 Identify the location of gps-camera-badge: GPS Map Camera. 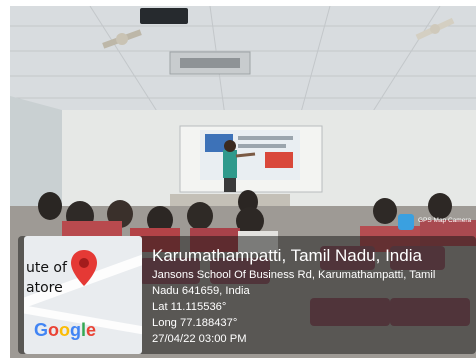
(434, 223).